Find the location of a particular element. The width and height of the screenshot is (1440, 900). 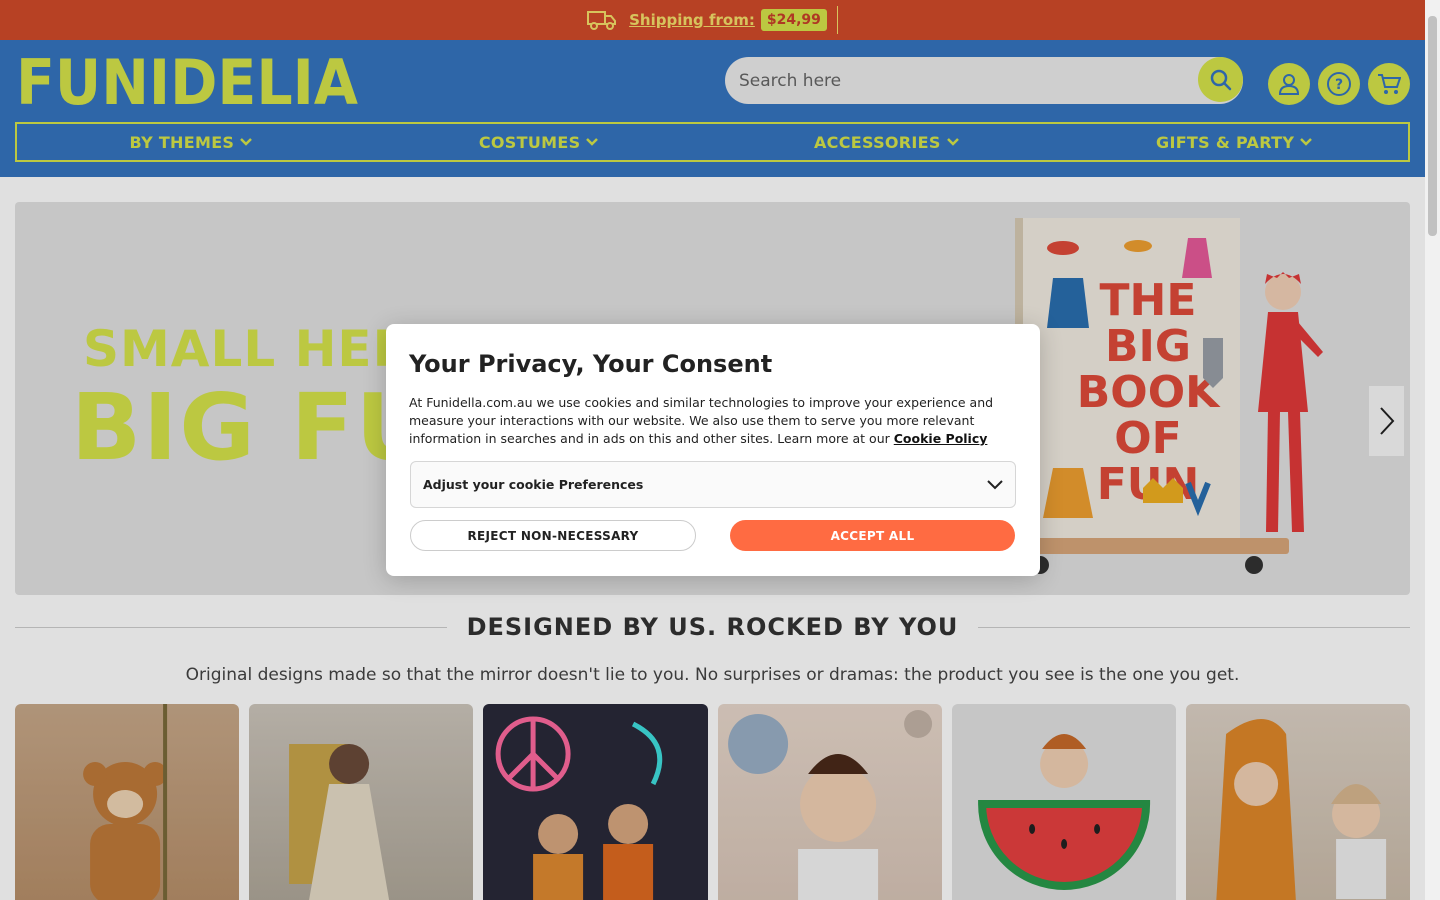

chevron-down-icon is located at coordinates (995, 484).